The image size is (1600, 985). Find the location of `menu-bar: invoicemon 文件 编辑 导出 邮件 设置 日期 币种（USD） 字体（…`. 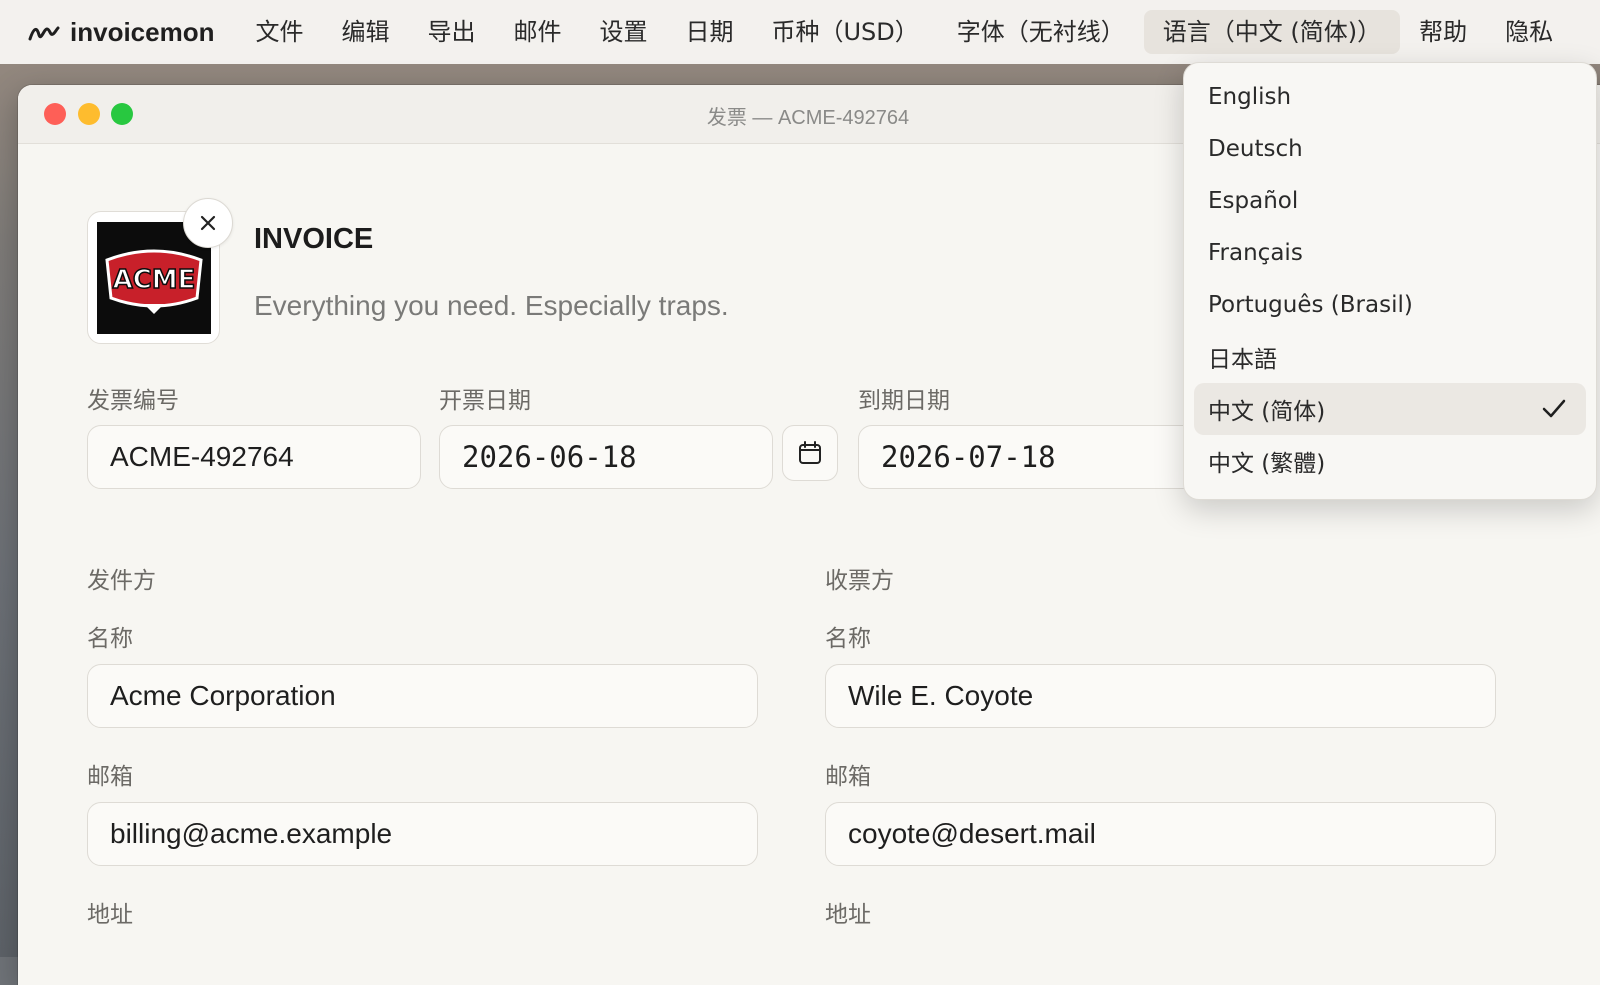

menu-bar: invoicemon 文件 编辑 导出 邮件 设置 日期 币种（USD） 字体（… is located at coordinates (800, 32).